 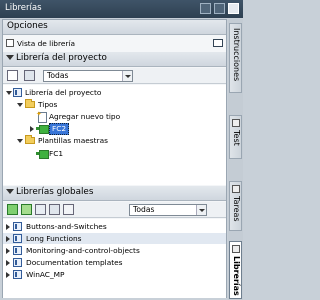 I want to click on tab-instructions: Instrucciones, so click(x=235, y=58).